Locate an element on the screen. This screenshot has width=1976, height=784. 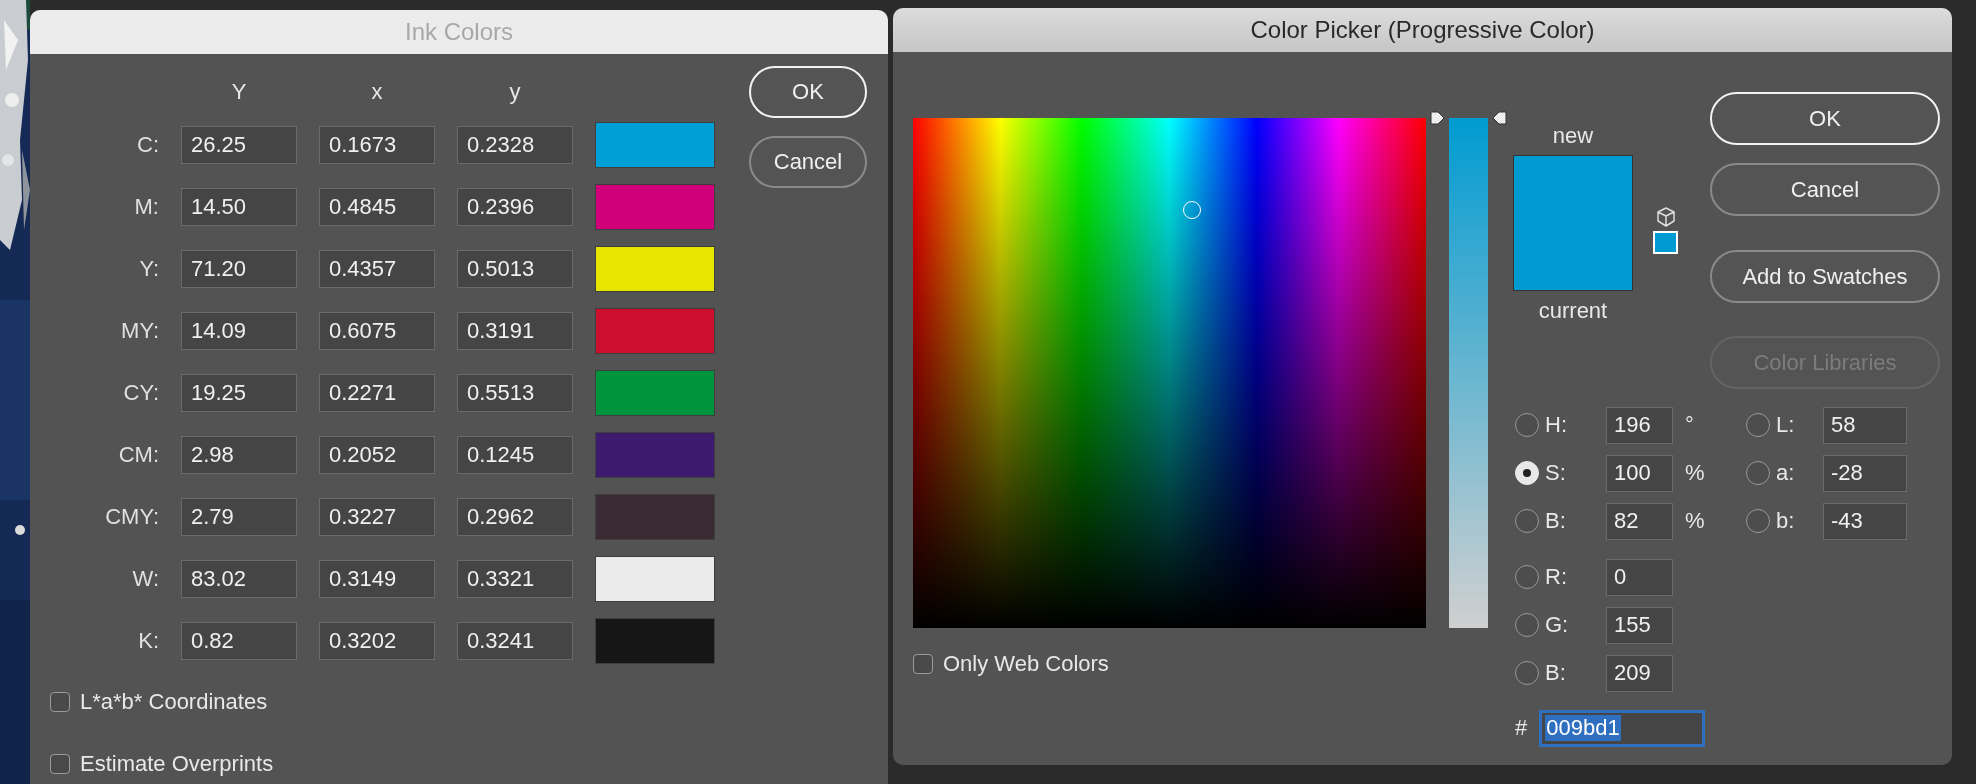
window-title: Color Picker (Progressive Color) is located at coordinates (1422, 30).